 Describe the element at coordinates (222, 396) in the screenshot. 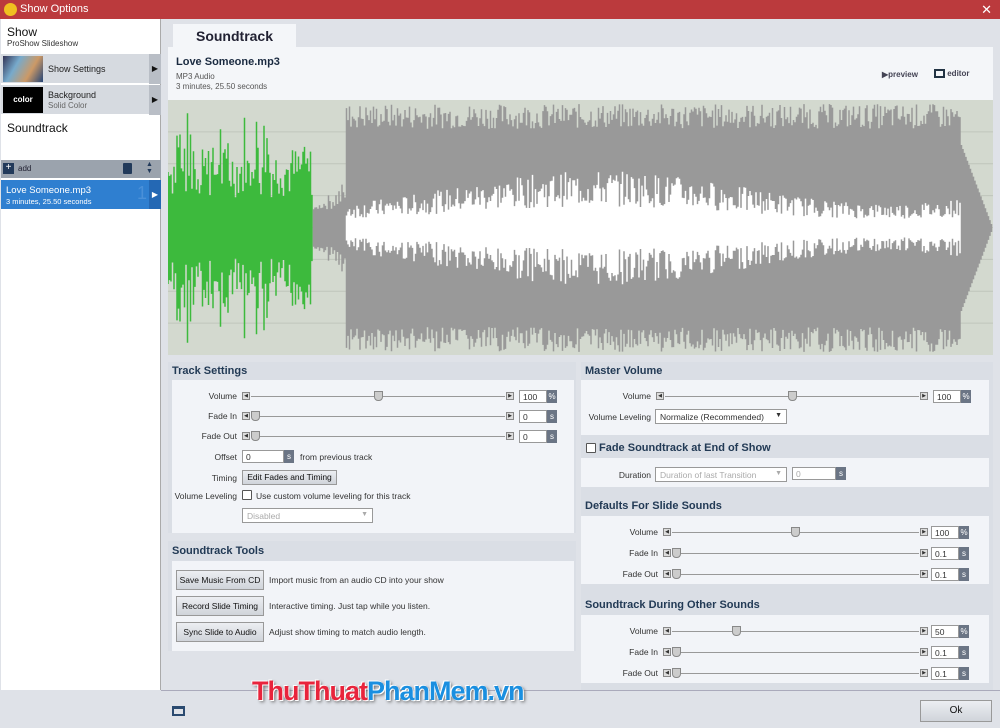

I see `track-volume-label: Volume` at that location.